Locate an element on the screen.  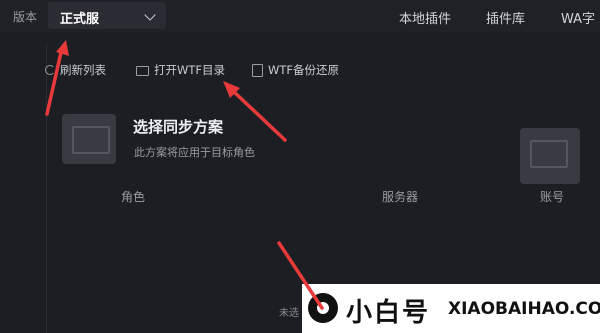
arrow-to-version is located at coordinates (57, 78).